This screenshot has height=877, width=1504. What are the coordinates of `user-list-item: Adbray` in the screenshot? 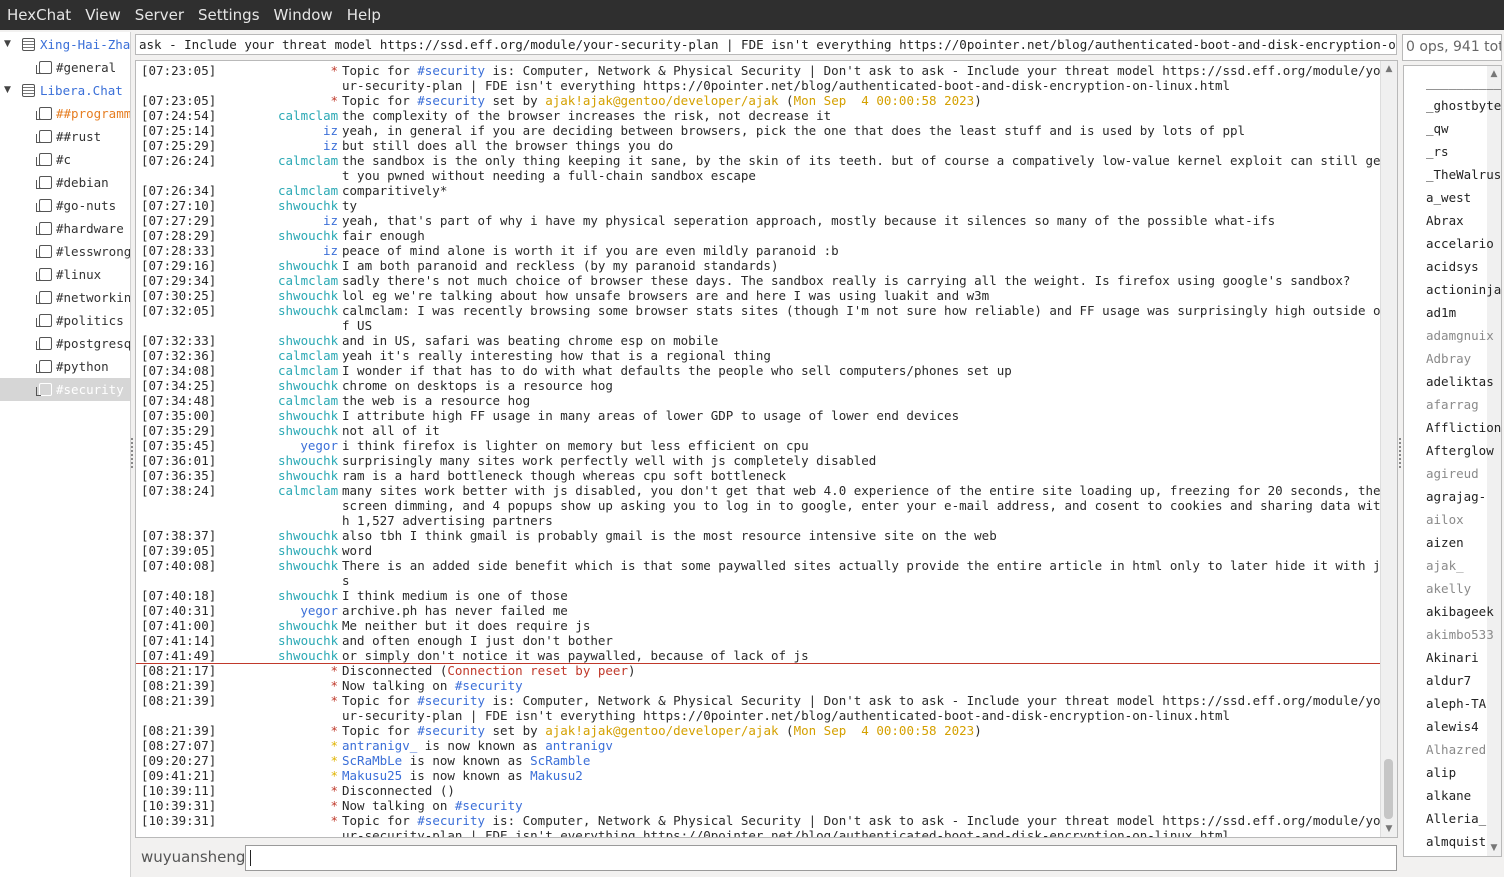 It's located at (1448, 358).